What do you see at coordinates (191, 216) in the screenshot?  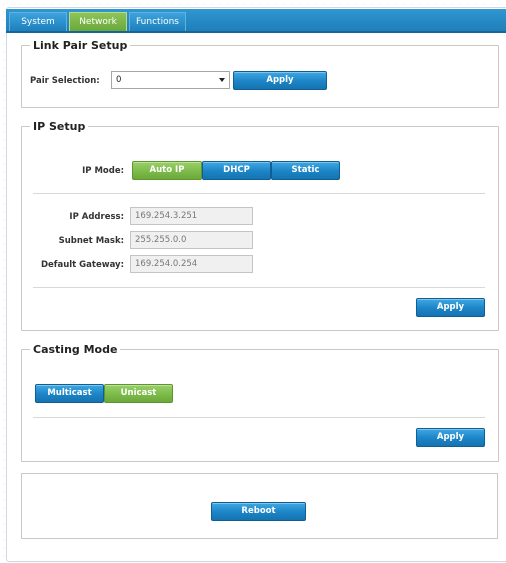 I see `ip-address-field: 169.254.3.251` at bounding box center [191, 216].